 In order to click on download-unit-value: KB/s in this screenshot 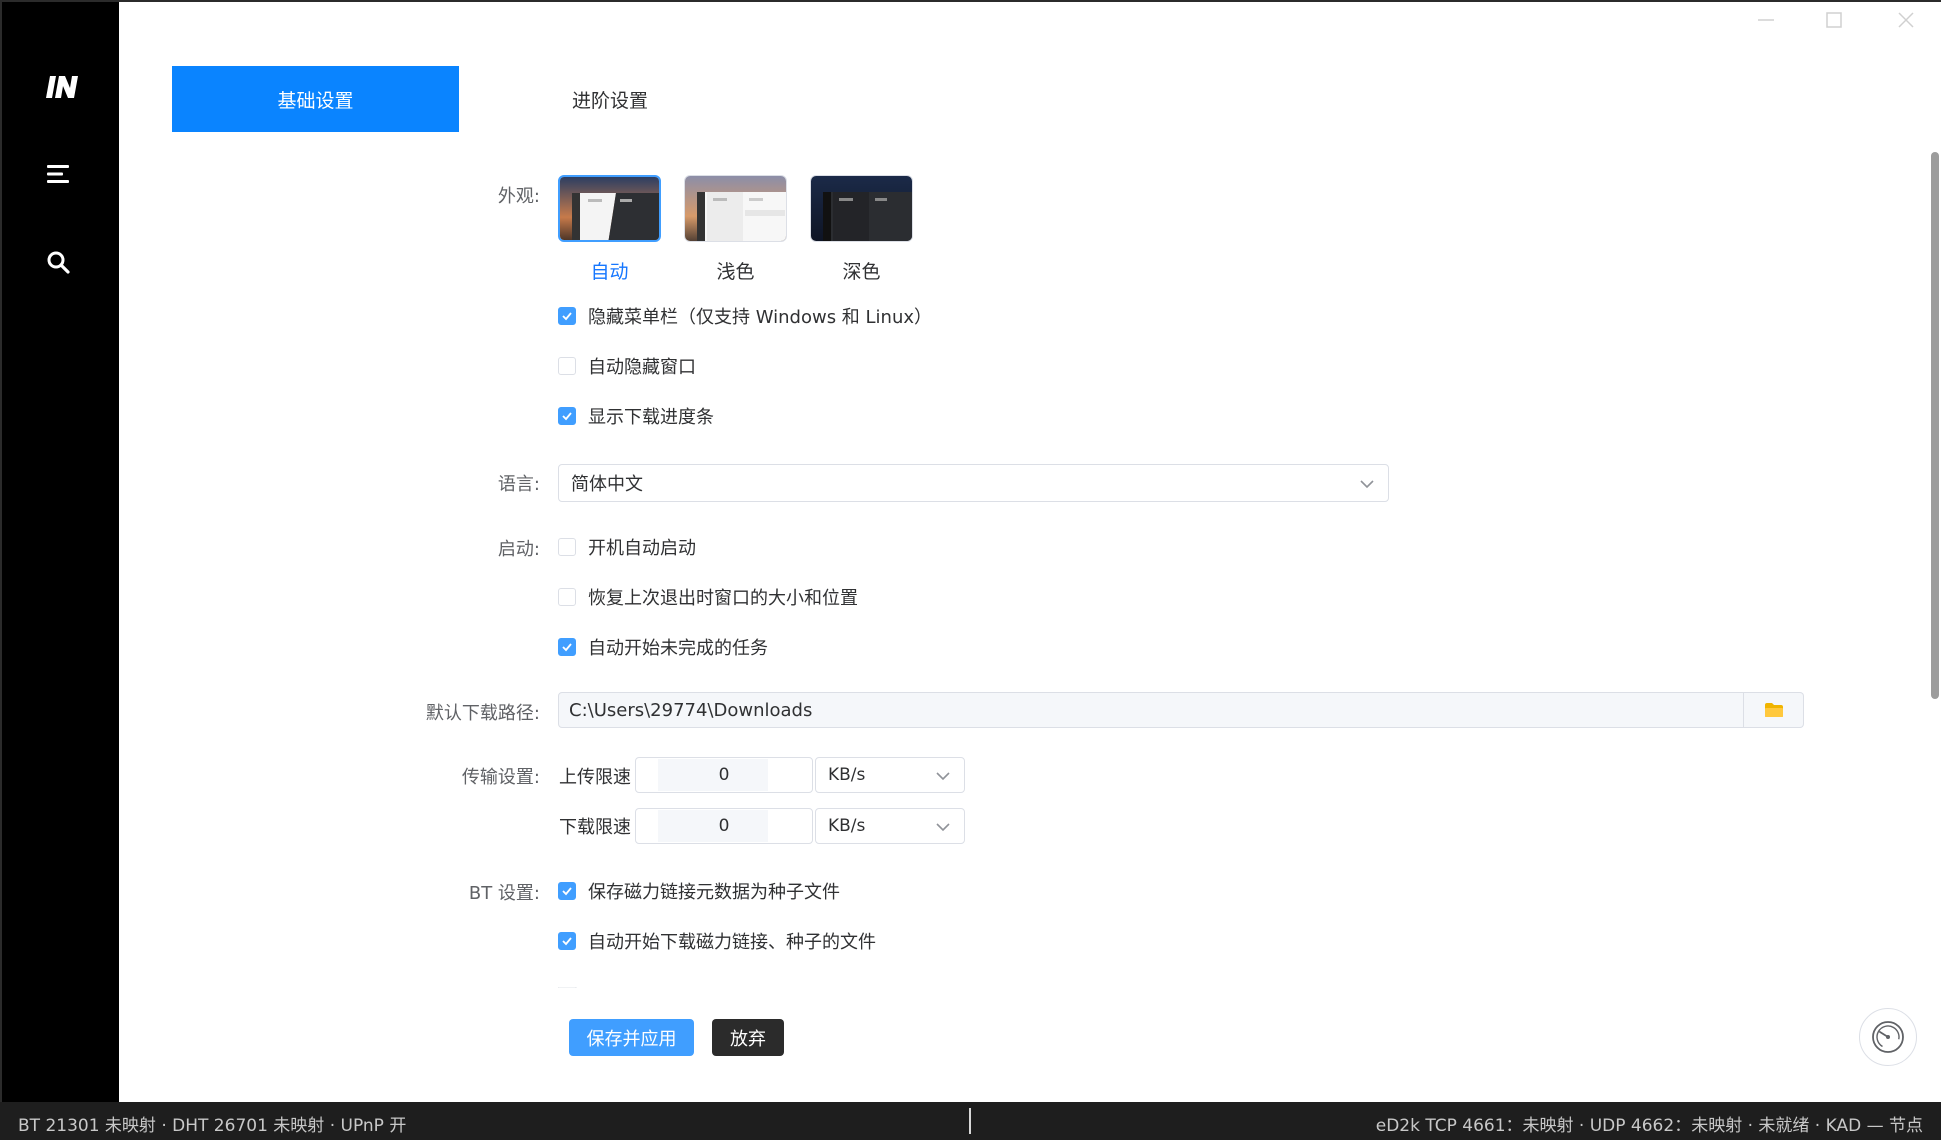, I will do `click(847, 826)`.